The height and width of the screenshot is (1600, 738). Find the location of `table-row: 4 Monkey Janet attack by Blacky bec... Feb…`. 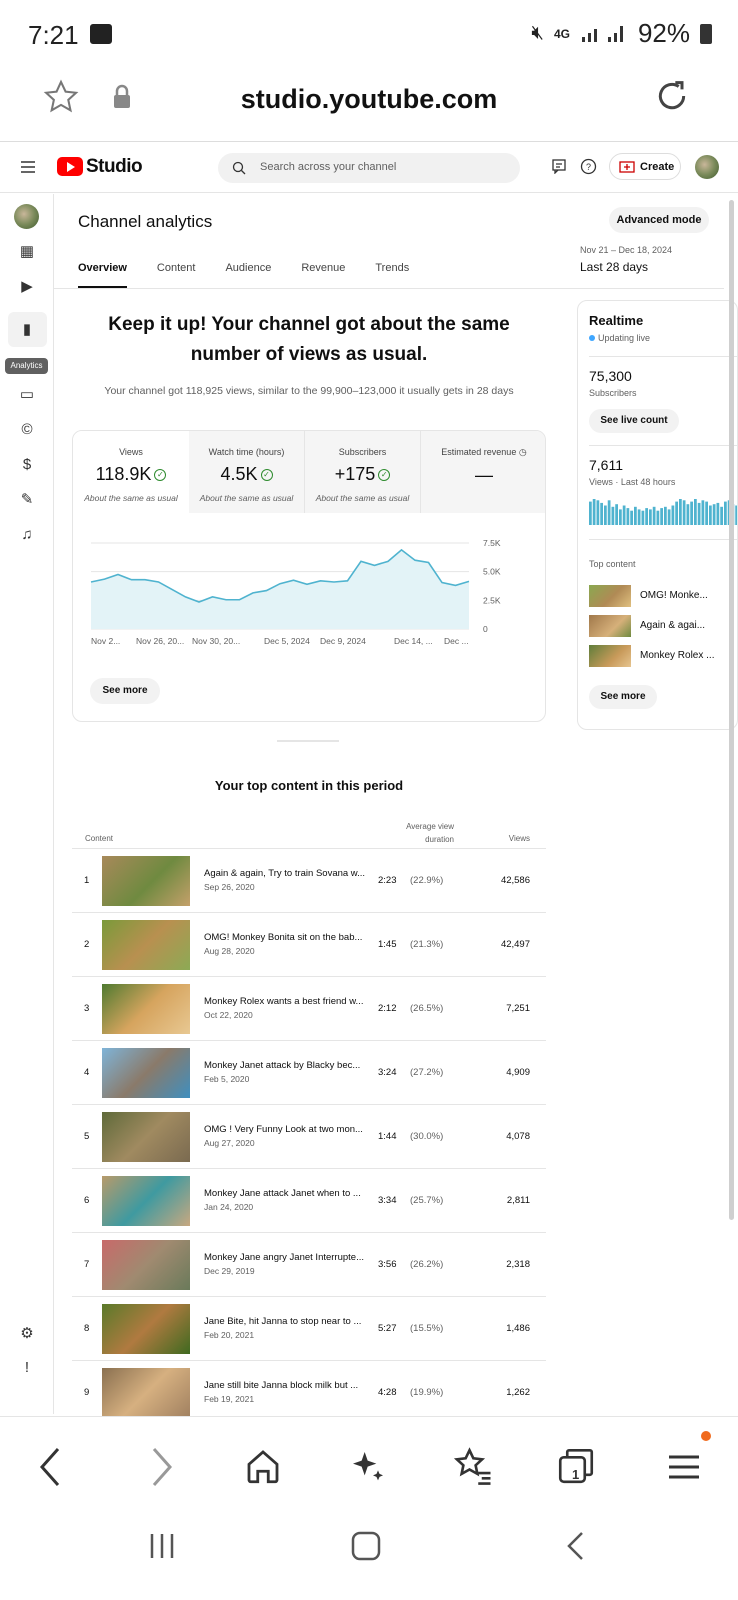

table-row: 4 Monkey Janet attack by Blacky bec... Feb… is located at coordinates (309, 1072).